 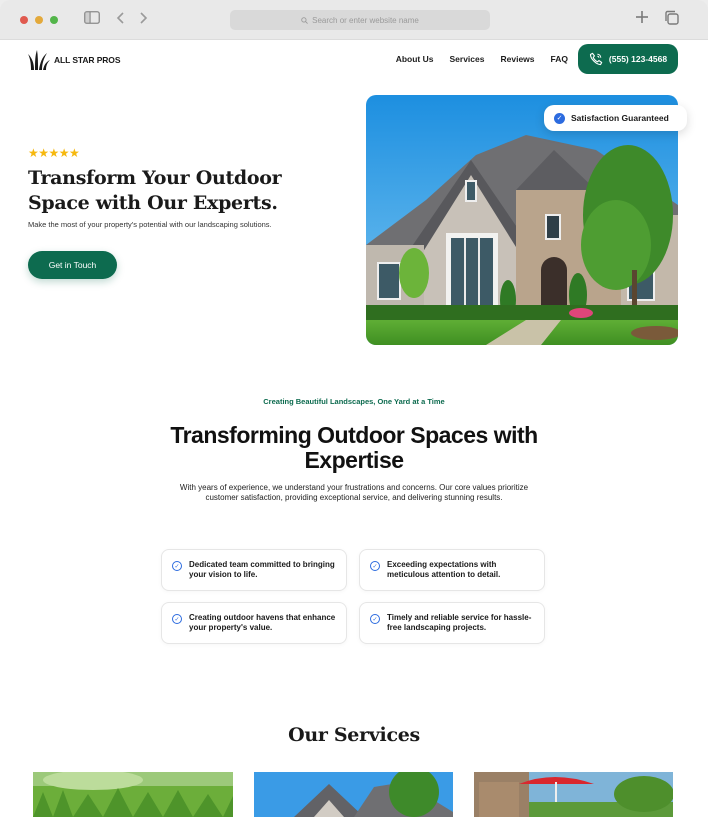 I want to click on rating-stars: ★★★★★, so click(x=54, y=153).